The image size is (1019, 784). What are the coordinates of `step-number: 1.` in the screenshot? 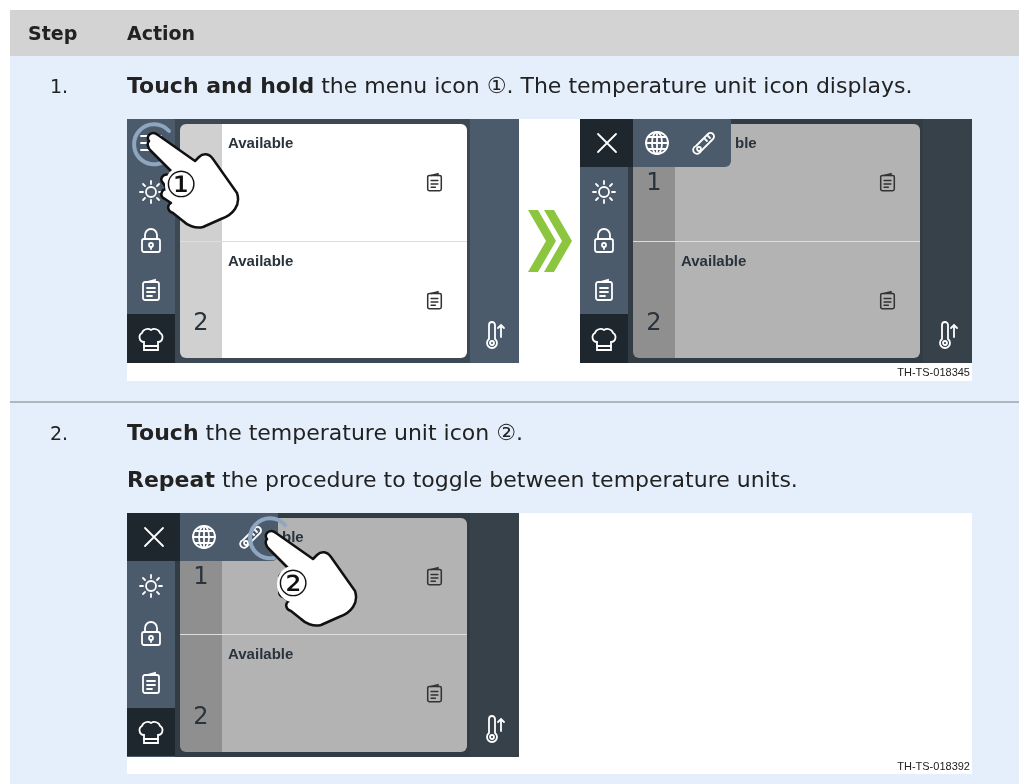 It's located at (59, 86).